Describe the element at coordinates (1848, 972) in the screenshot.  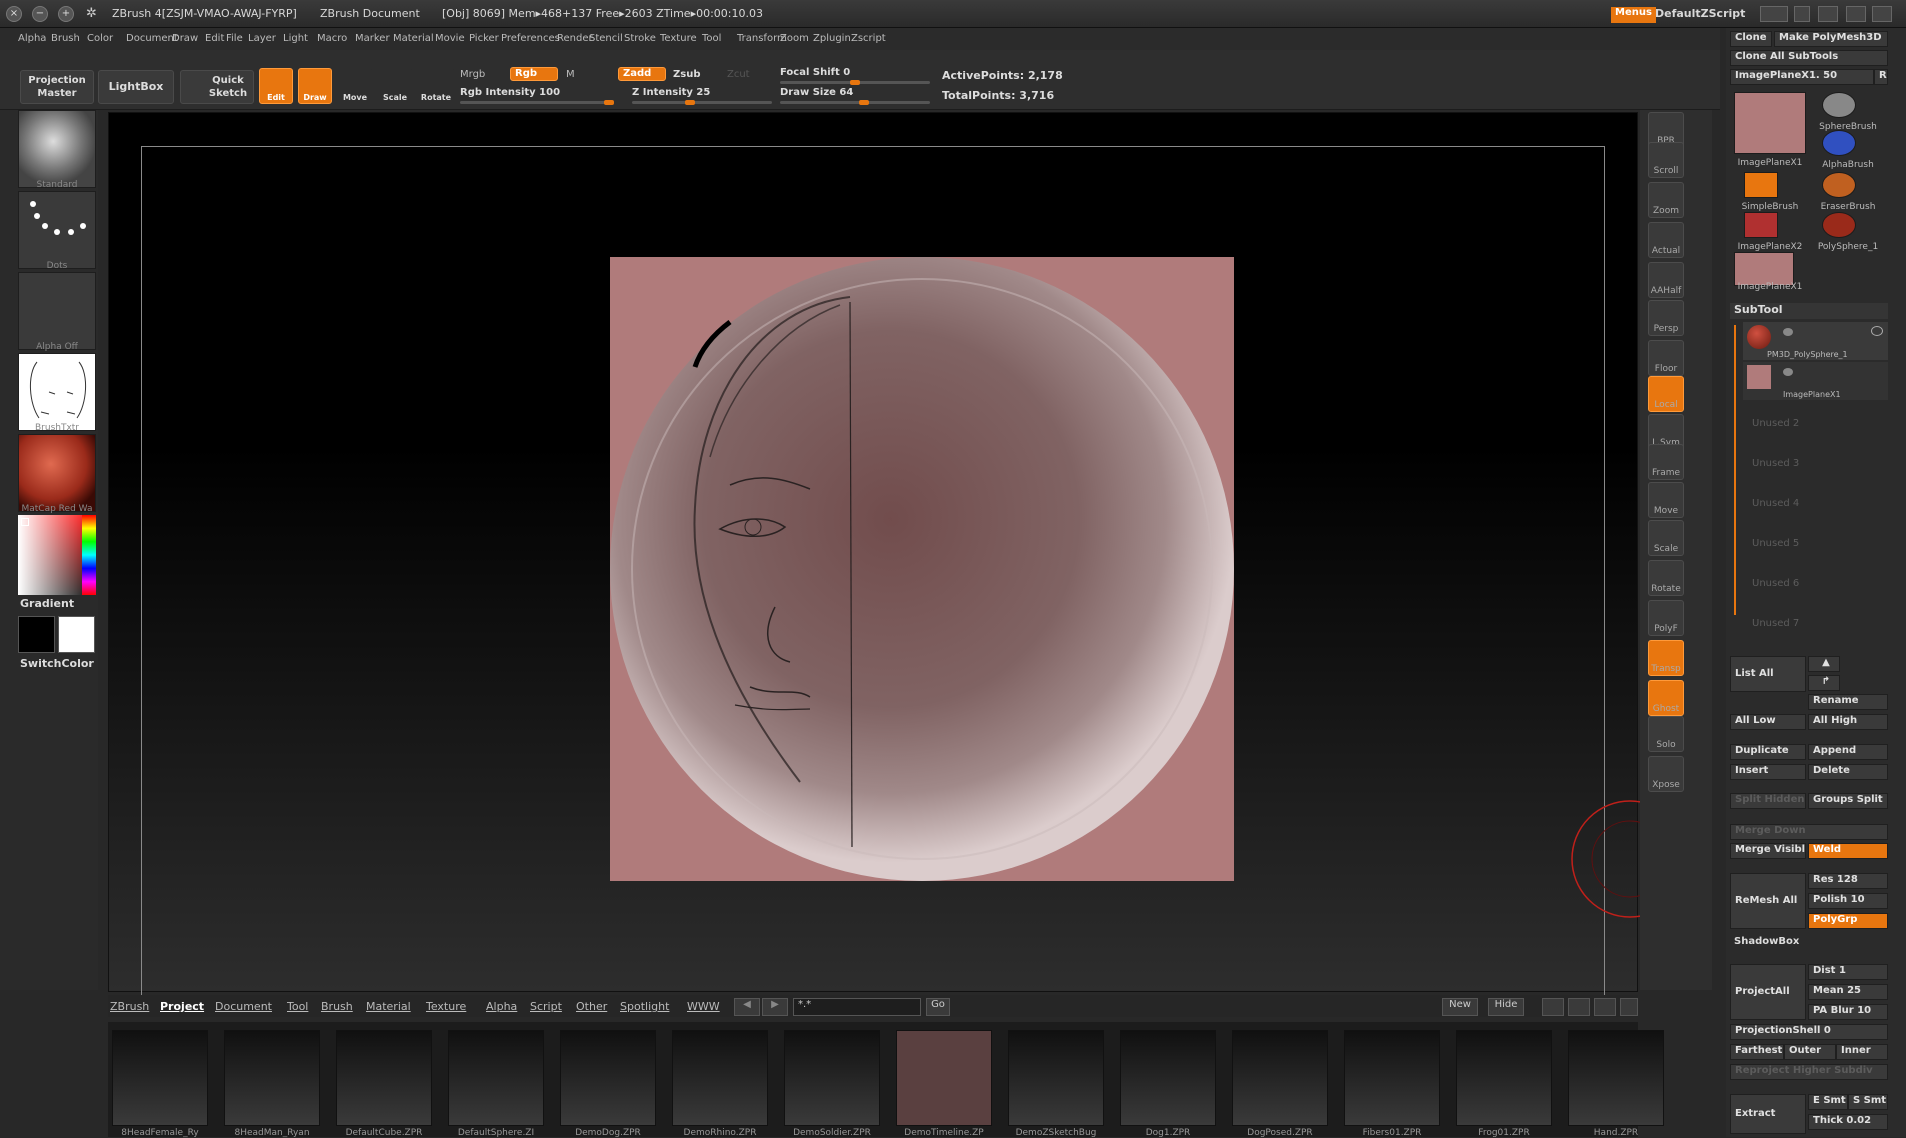
I see `dist-slider: Dist 1` at that location.